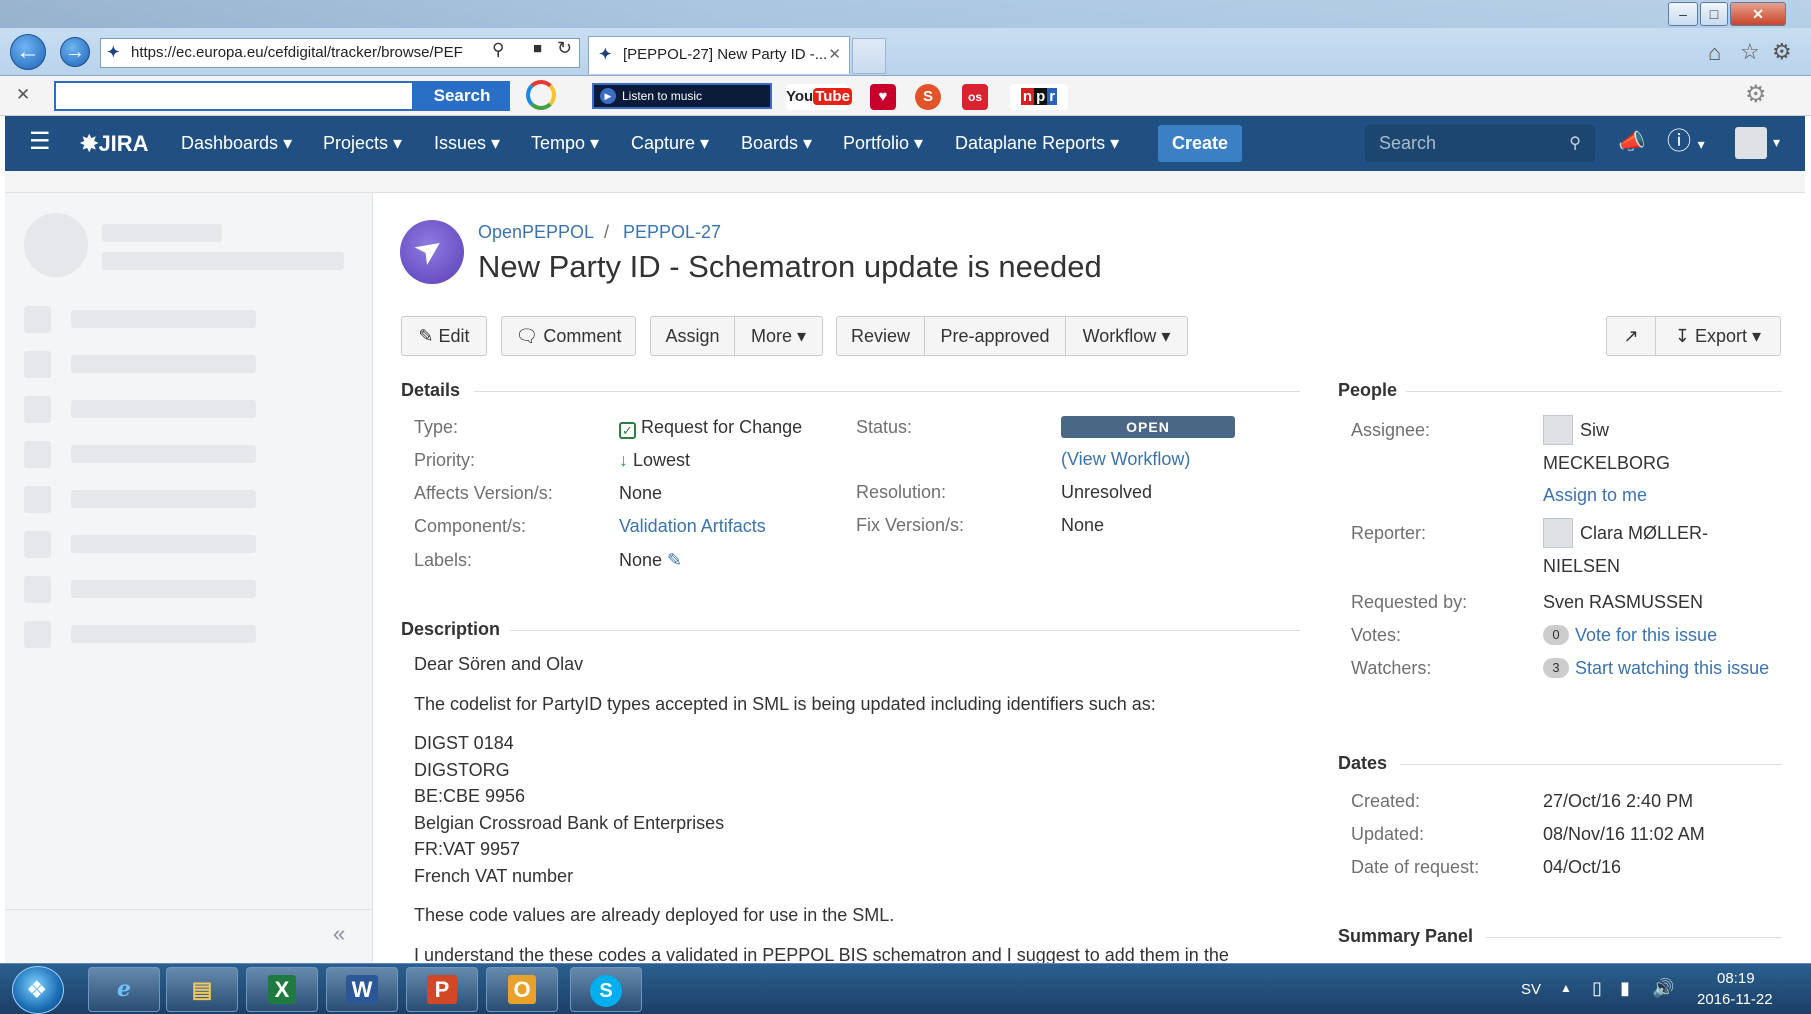 The height and width of the screenshot is (1014, 1811). I want to click on nav-capture: Capture ▾, so click(670, 143).